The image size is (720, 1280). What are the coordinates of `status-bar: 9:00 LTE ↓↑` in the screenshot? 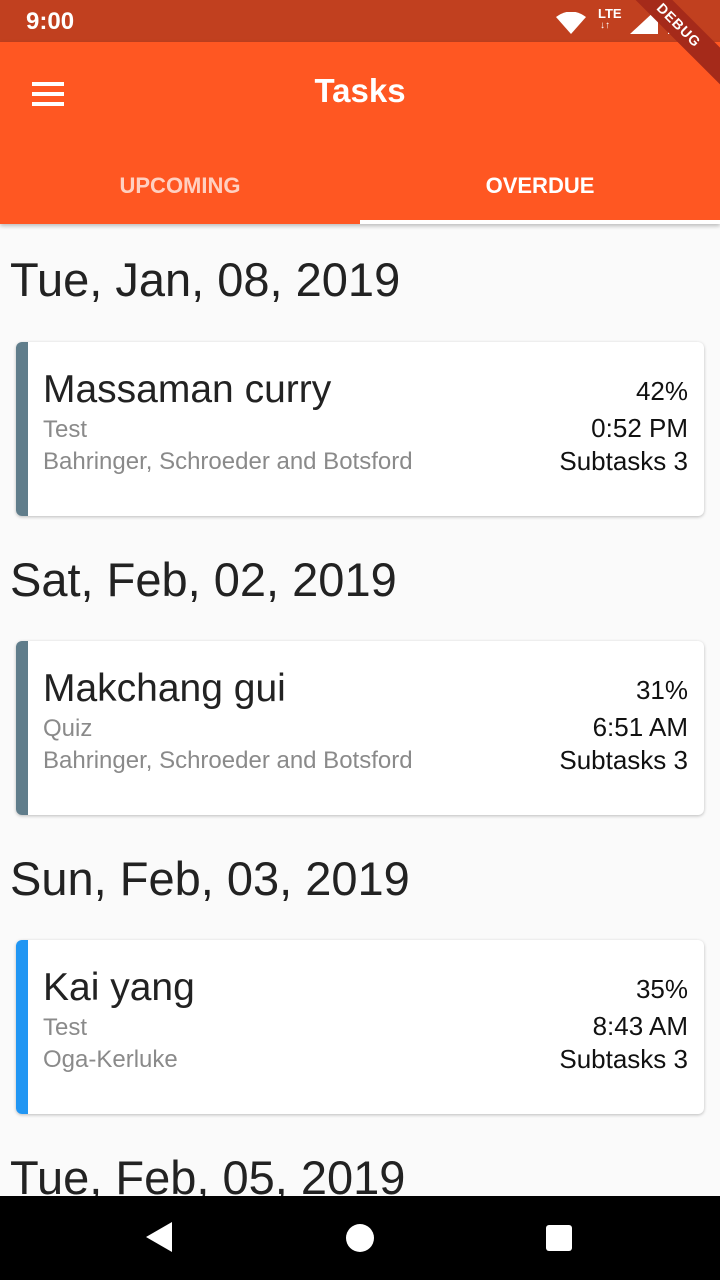 It's located at (360, 21).